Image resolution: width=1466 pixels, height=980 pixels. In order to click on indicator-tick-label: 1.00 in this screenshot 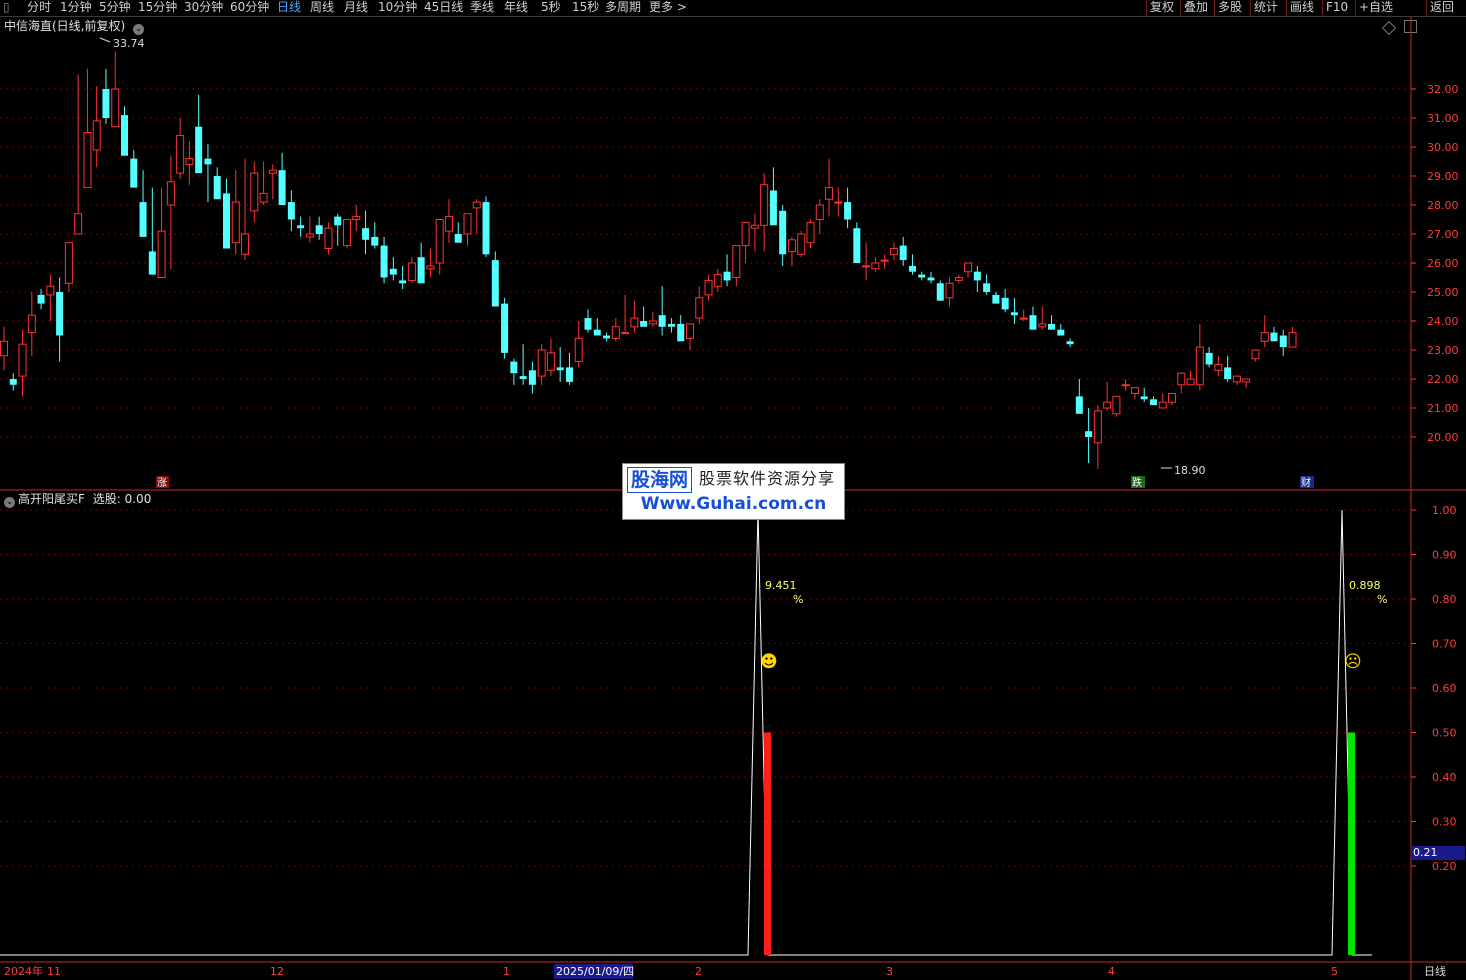, I will do `click(1444, 510)`.